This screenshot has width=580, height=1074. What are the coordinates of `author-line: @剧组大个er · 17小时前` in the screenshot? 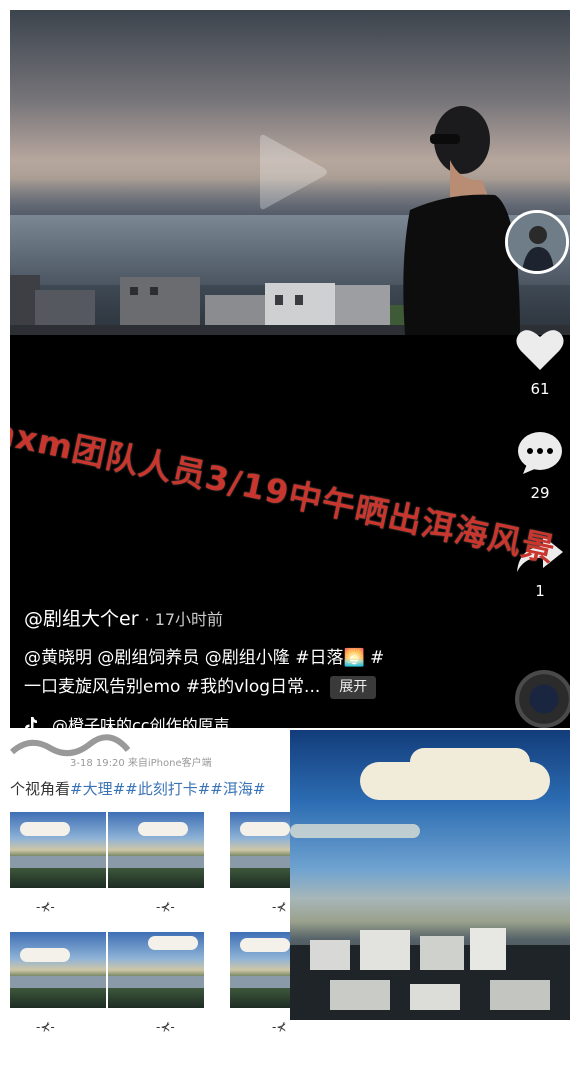 It's located at (123, 617).